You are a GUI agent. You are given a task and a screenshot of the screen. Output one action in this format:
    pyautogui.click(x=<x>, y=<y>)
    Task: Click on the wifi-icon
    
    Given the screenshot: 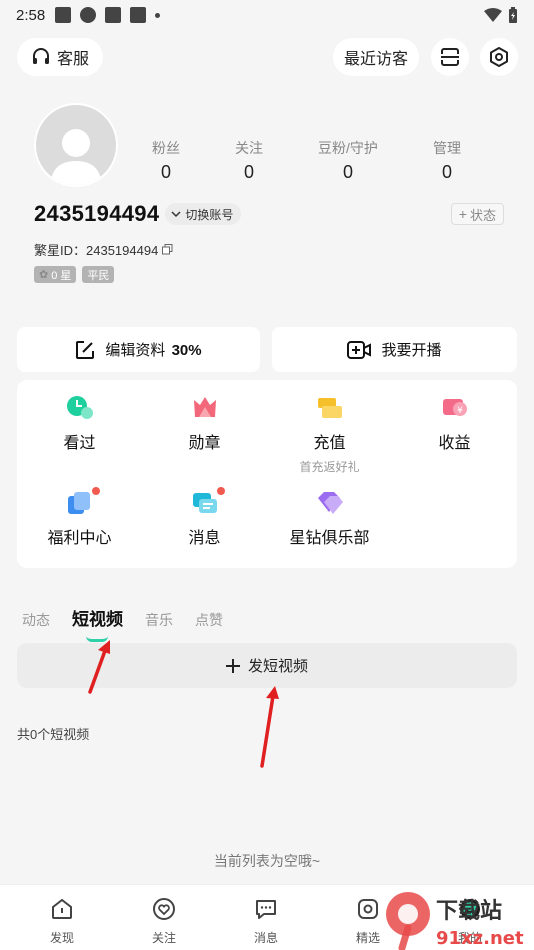 What is the action you would take?
    pyautogui.click(x=493, y=15)
    